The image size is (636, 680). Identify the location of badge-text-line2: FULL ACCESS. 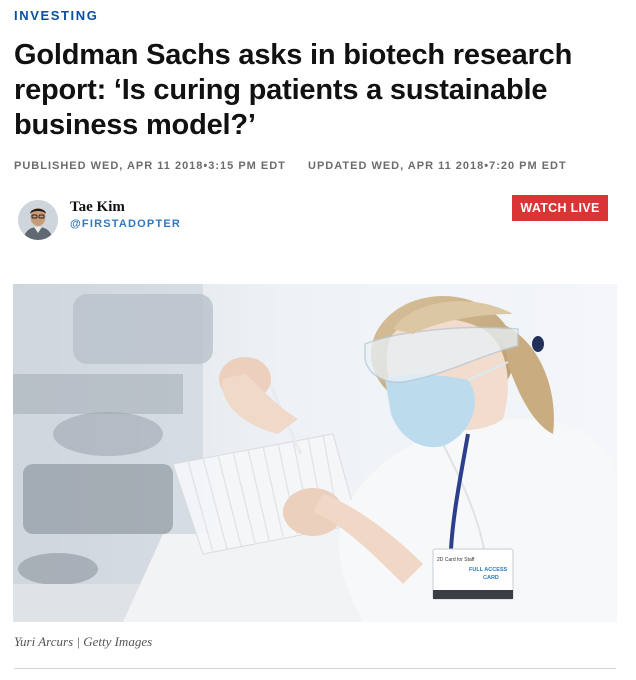
(488, 570).